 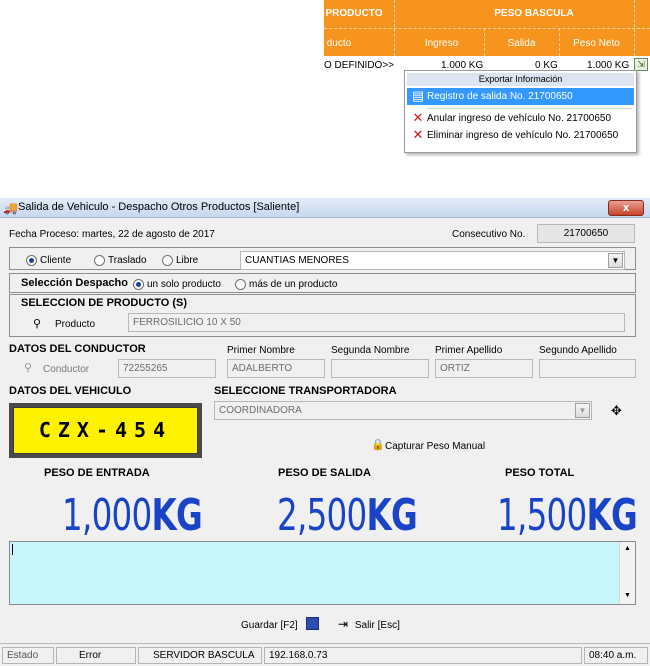 I want to click on tipo-combo: CUANTIAS MENORES ▼, so click(x=432, y=260).